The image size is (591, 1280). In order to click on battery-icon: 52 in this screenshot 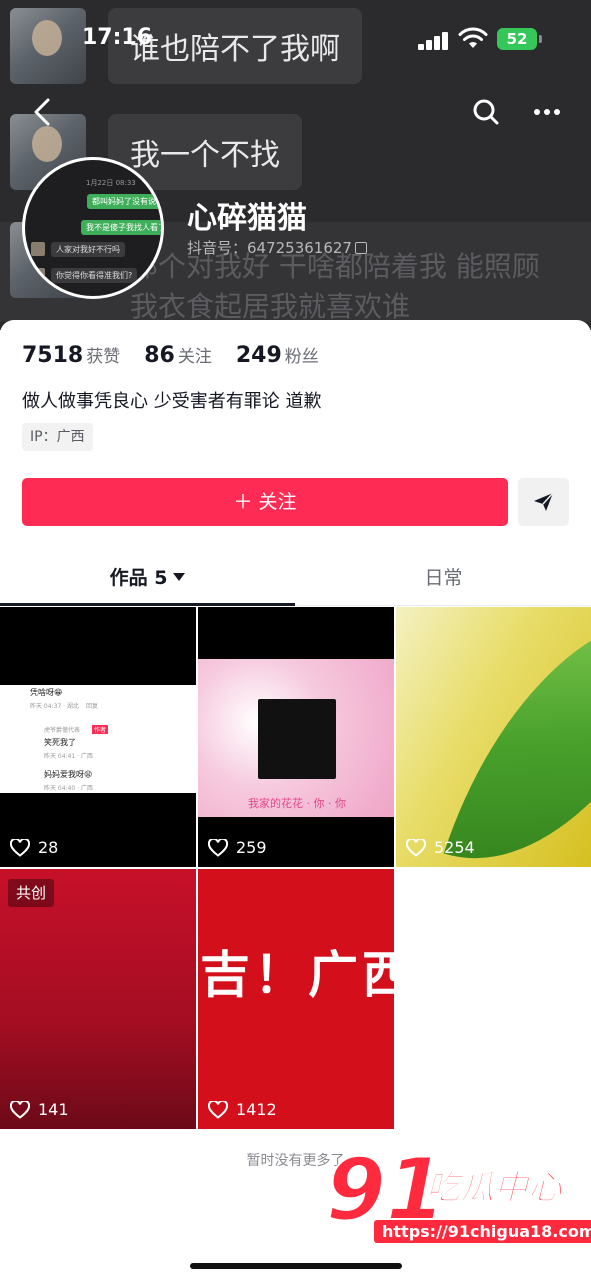, I will do `click(519, 39)`.